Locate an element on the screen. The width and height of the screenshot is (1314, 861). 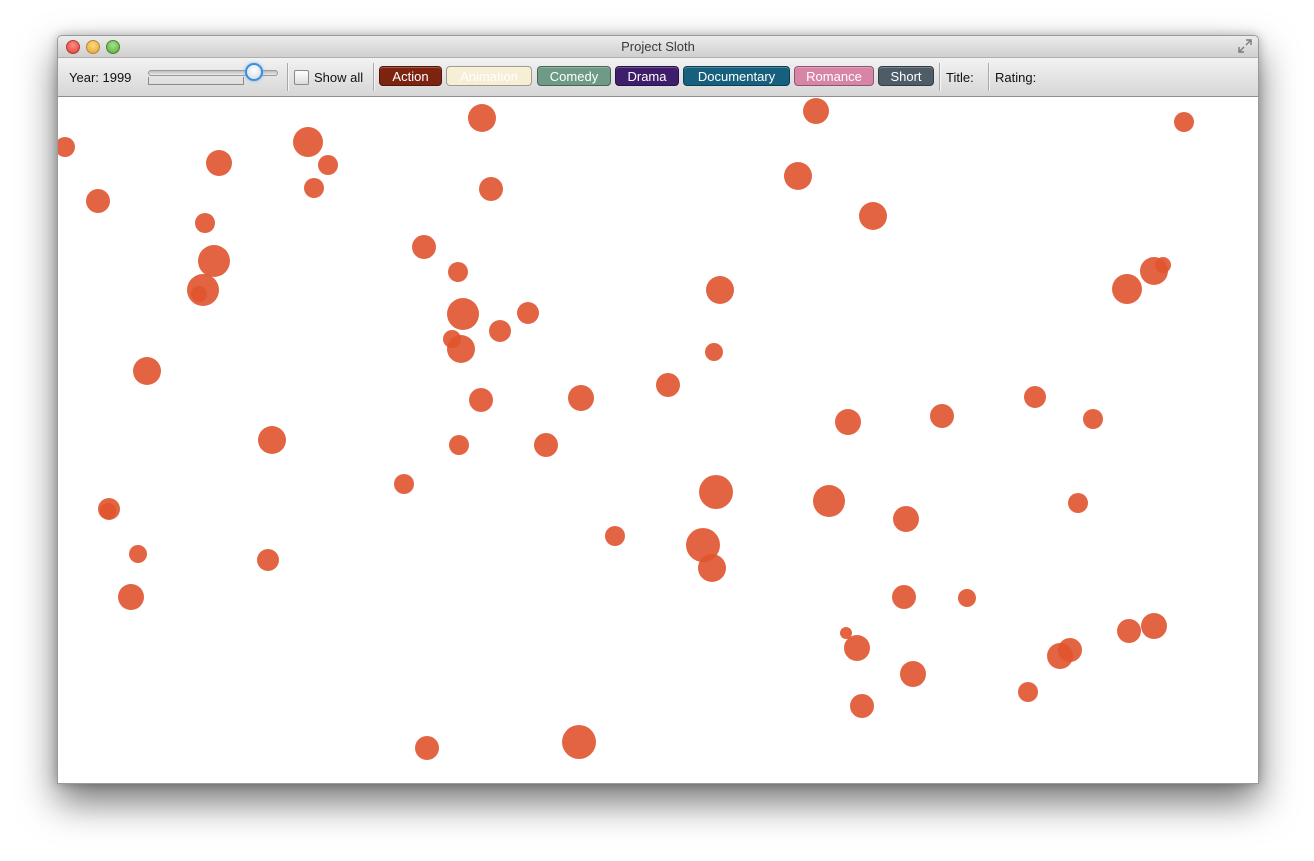
genre-button-romance: Romance is located at coordinates (834, 76).